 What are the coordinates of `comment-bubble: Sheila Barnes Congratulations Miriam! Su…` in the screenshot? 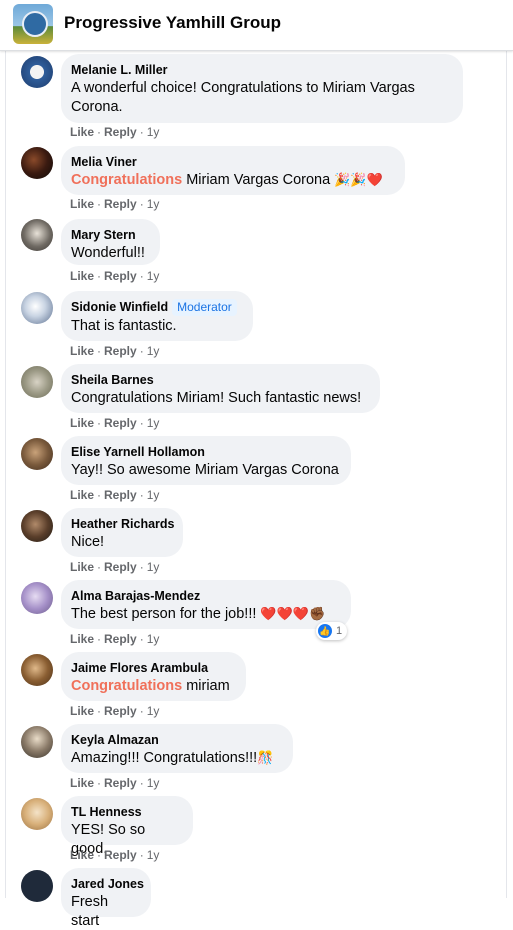 It's located at (220, 388).